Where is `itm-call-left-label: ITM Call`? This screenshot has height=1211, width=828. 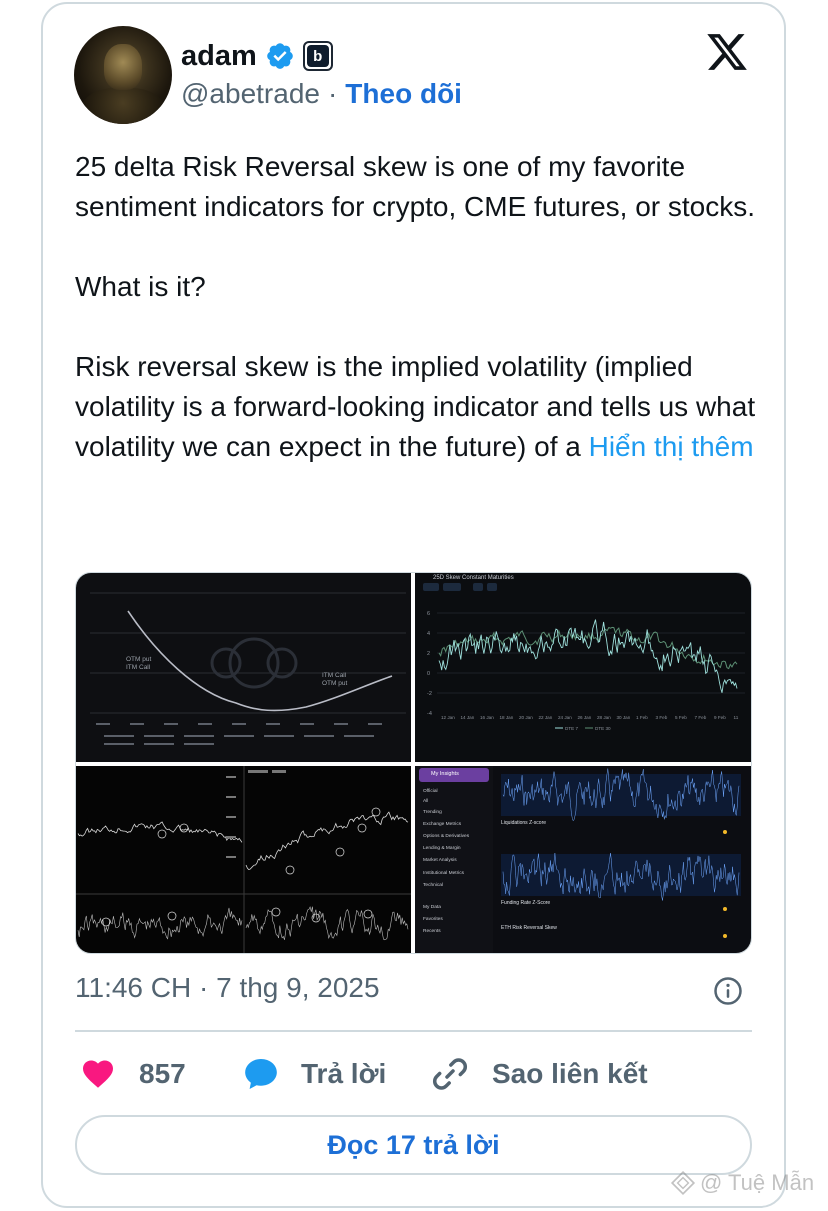 itm-call-left-label: ITM Call is located at coordinates (138, 667).